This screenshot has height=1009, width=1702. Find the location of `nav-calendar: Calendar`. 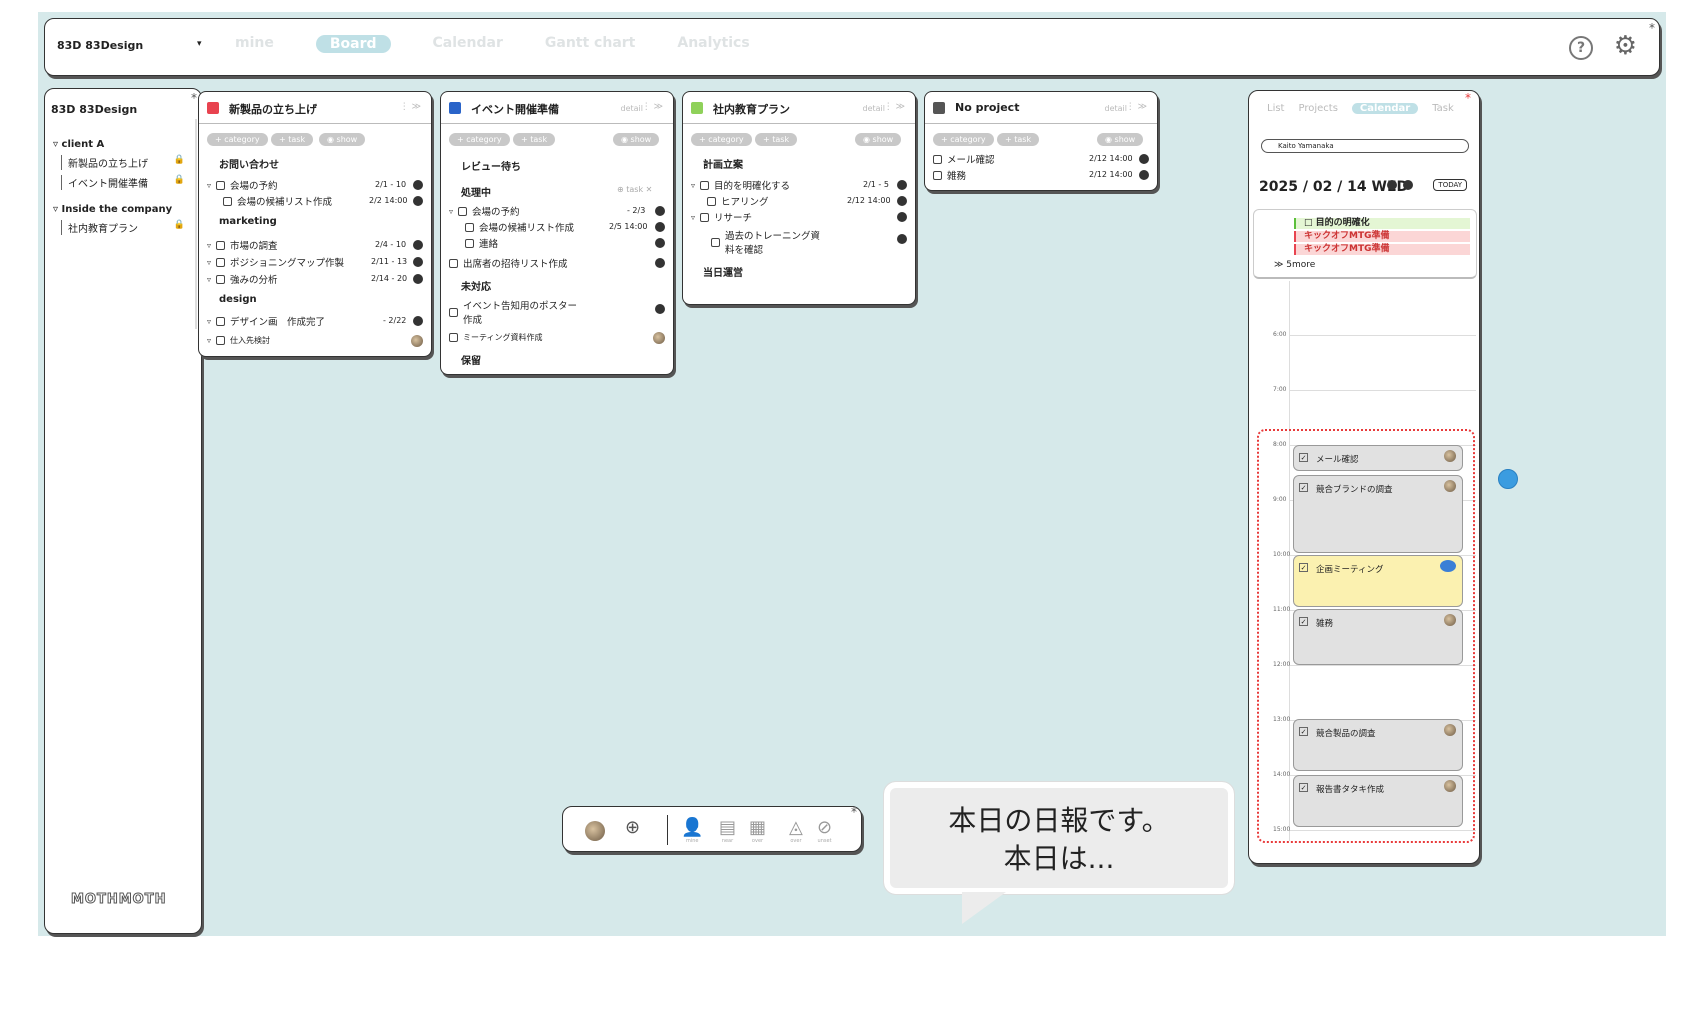

nav-calendar: Calendar is located at coordinates (468, 44).